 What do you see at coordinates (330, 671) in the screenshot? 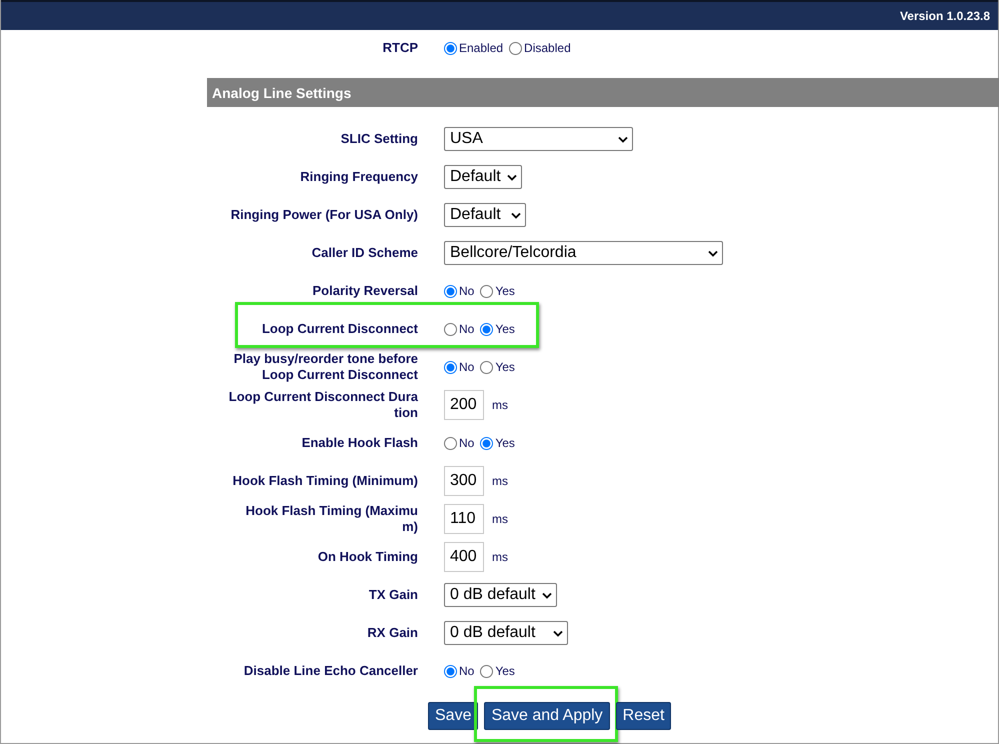
I see `field-label: Disable Line Echo Canceller` at bounding box center [330, 671].